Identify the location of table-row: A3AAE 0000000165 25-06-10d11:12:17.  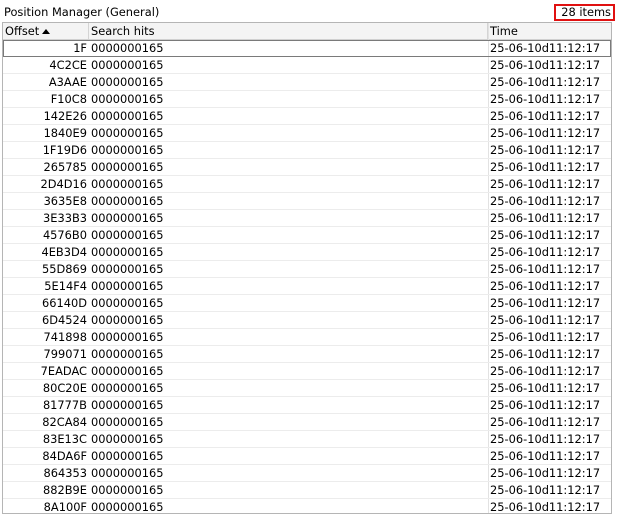
(307, 82).